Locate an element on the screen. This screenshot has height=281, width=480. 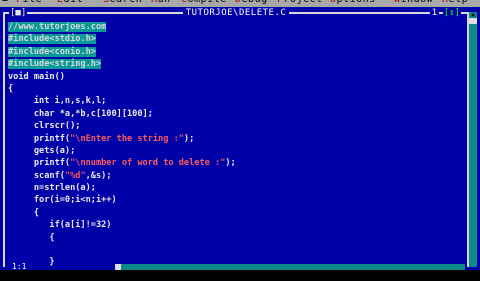
string-literal: "%d" is located at coordinates (75, 175).